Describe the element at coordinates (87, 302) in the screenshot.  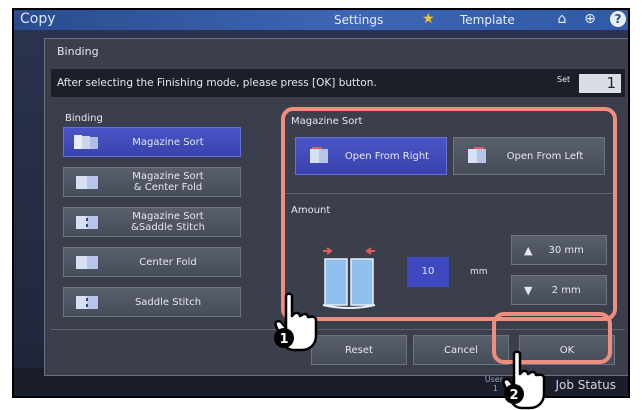
I see `stapled-book-icon` at that location.